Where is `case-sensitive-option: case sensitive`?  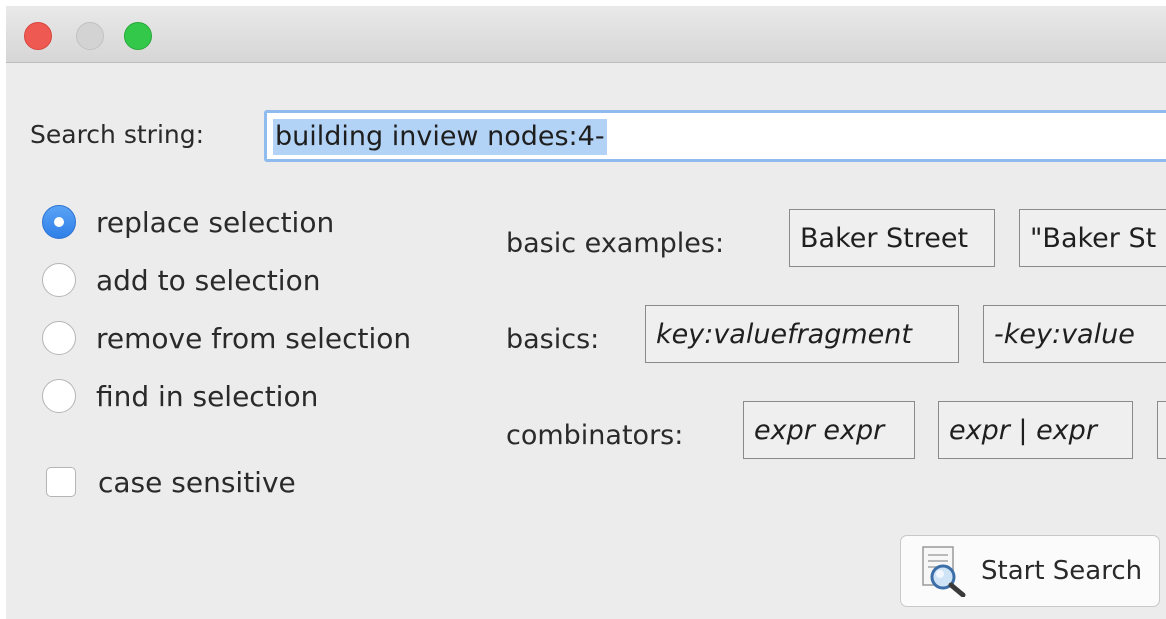 case-sensitive-option: case sensitive is located at coordinates (171, 482).